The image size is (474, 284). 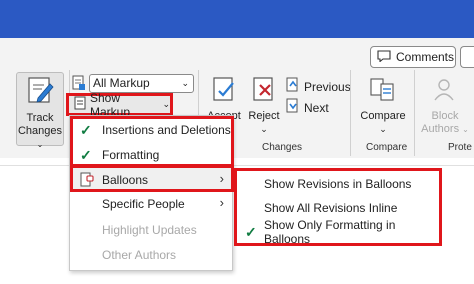 I want to click on track-changes-label-2: Changes ⌄, so click(x=40, y=138).